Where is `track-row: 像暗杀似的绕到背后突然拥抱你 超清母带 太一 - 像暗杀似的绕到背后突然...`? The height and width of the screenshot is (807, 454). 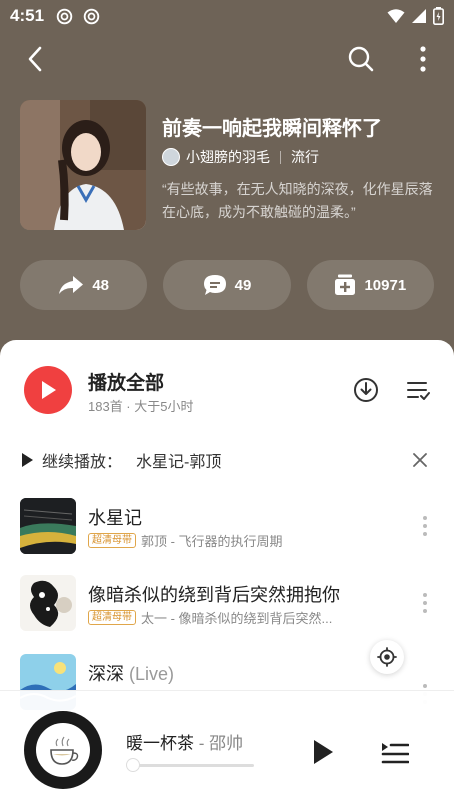
track-row: 像暗杀似的绕到背后突然拥抱你 超清母带 太一 - 像暗杀似的绕到背后突然... is located at coordinates (227, 603).